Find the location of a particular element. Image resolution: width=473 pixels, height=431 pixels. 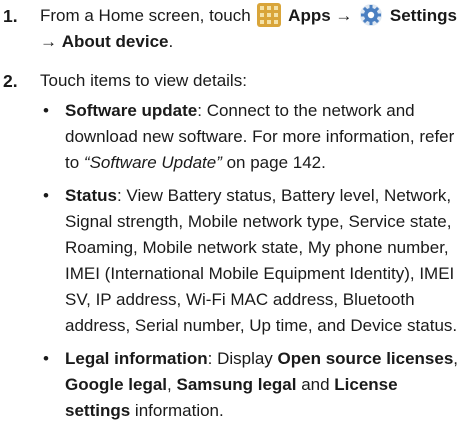

item-tail: on page 142. is located at coordinates (273, 162).